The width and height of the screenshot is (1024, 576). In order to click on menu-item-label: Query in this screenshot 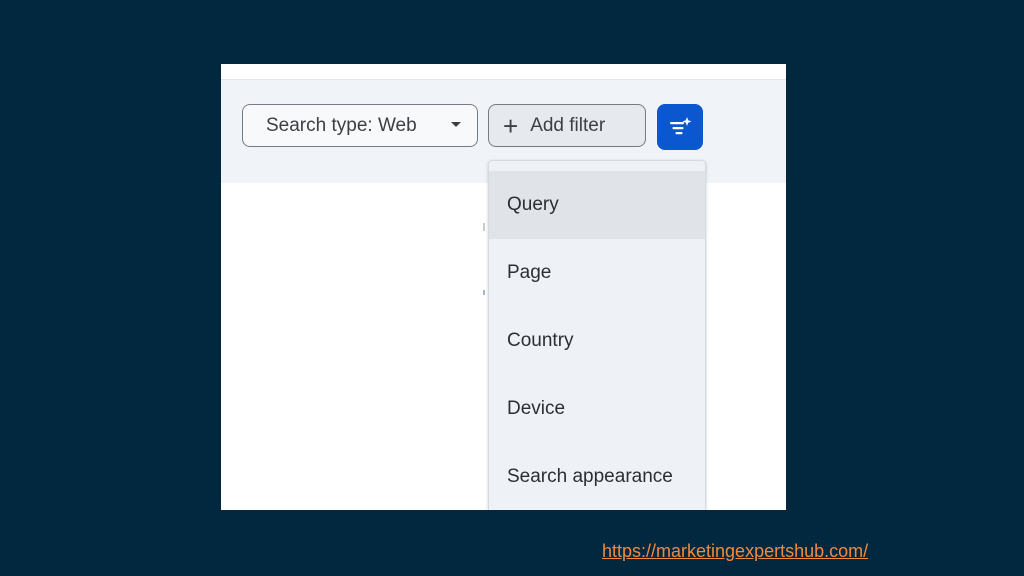, I will do `click(533, 204)`.